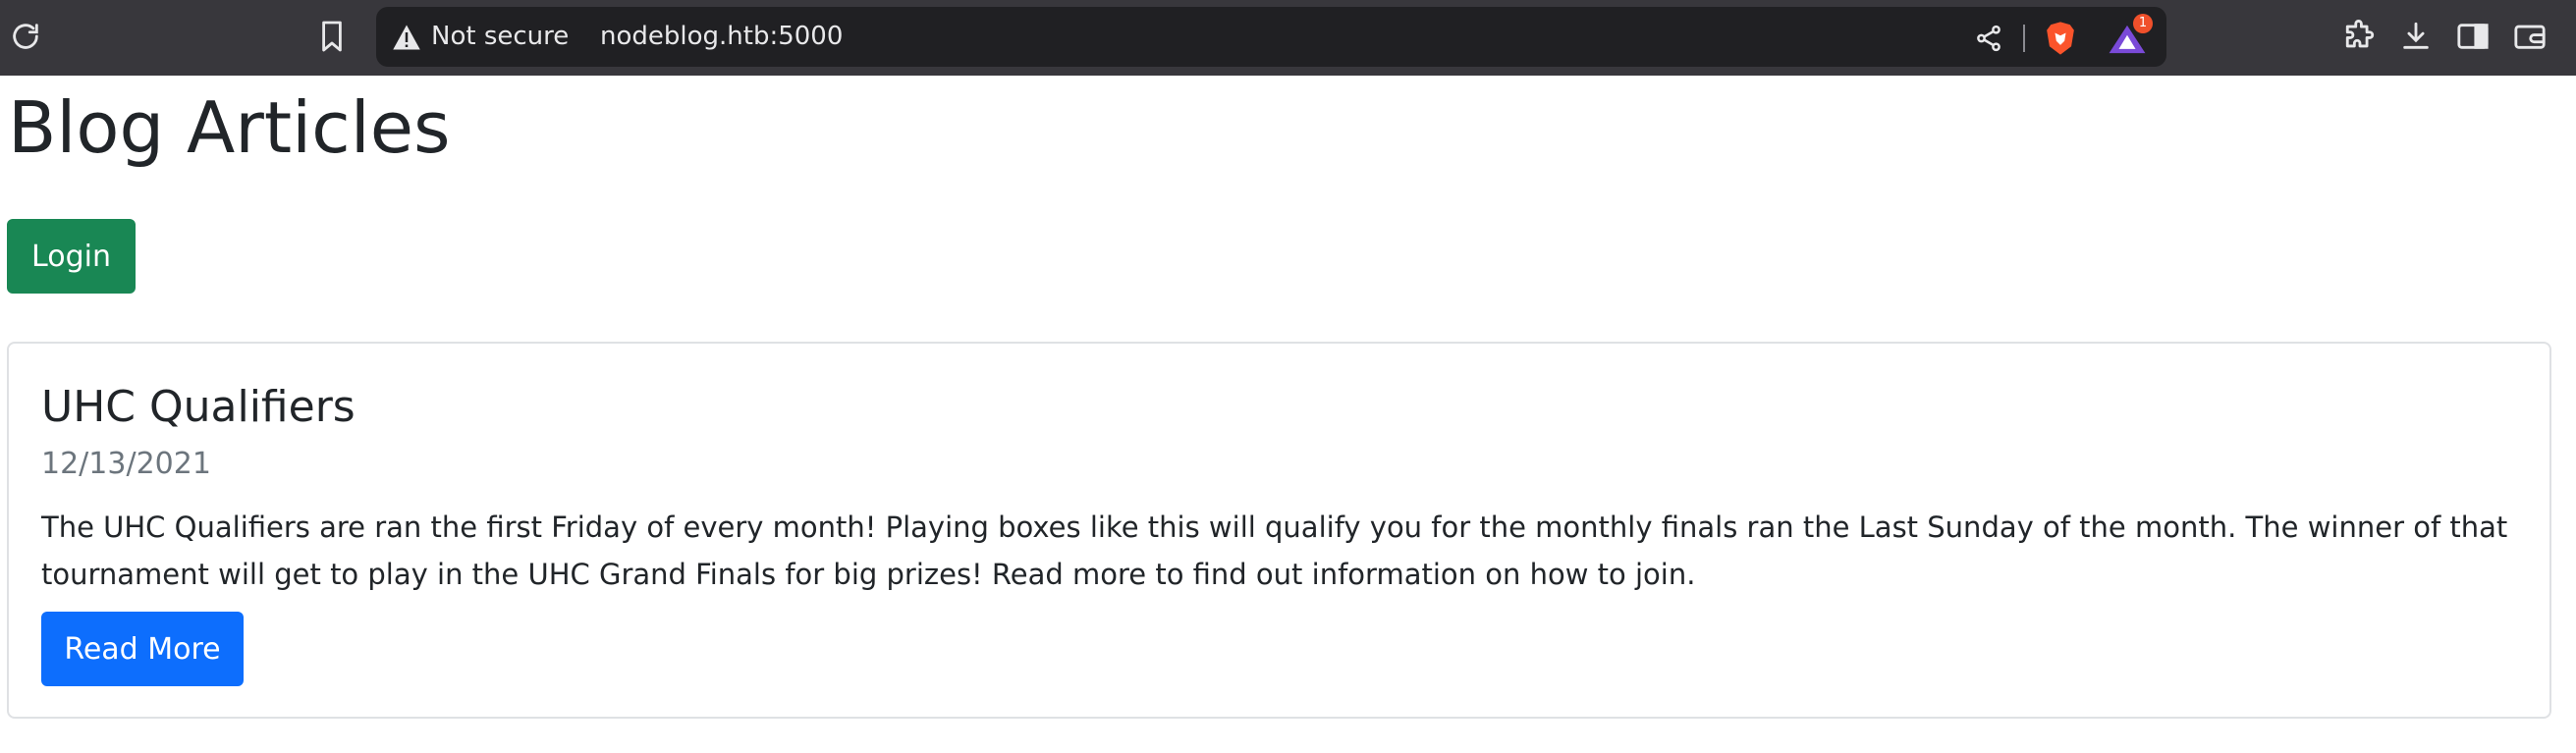 The width and height of the screenshot is (2576, 753). Describe the element at coordinates (407, 37) in the screenshot. I see `warning-icon` at that location.